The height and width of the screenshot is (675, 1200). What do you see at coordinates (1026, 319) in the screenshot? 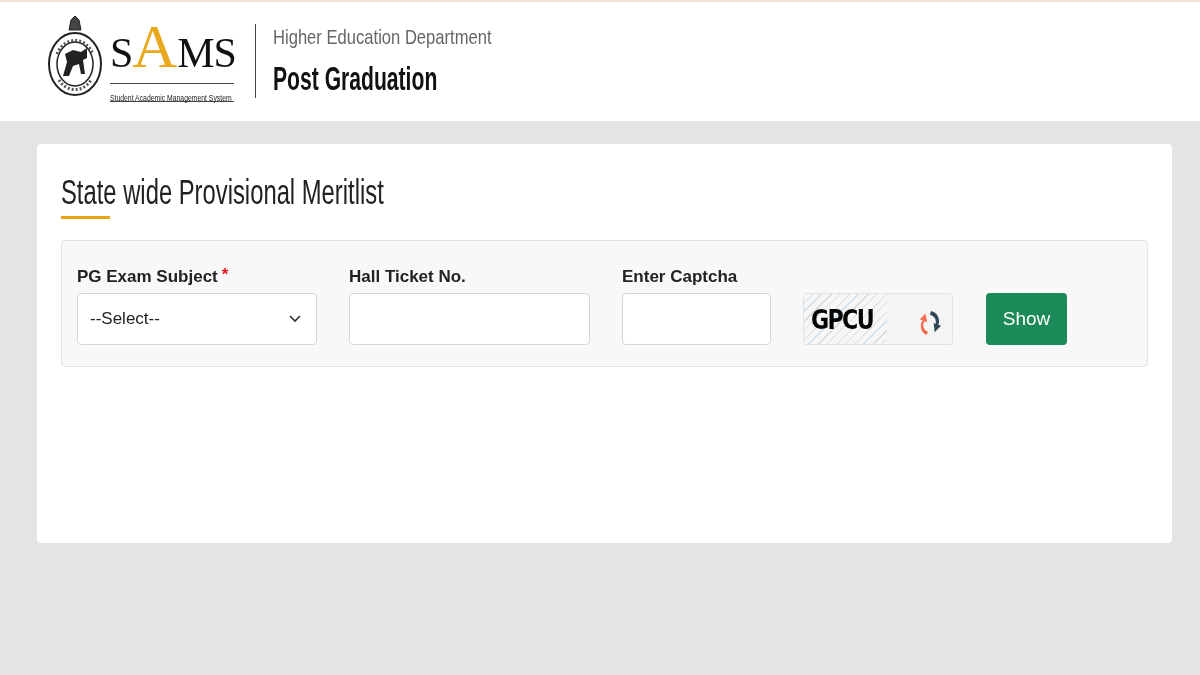
I see `show-button: Show` at bounding box center [1026, 319].